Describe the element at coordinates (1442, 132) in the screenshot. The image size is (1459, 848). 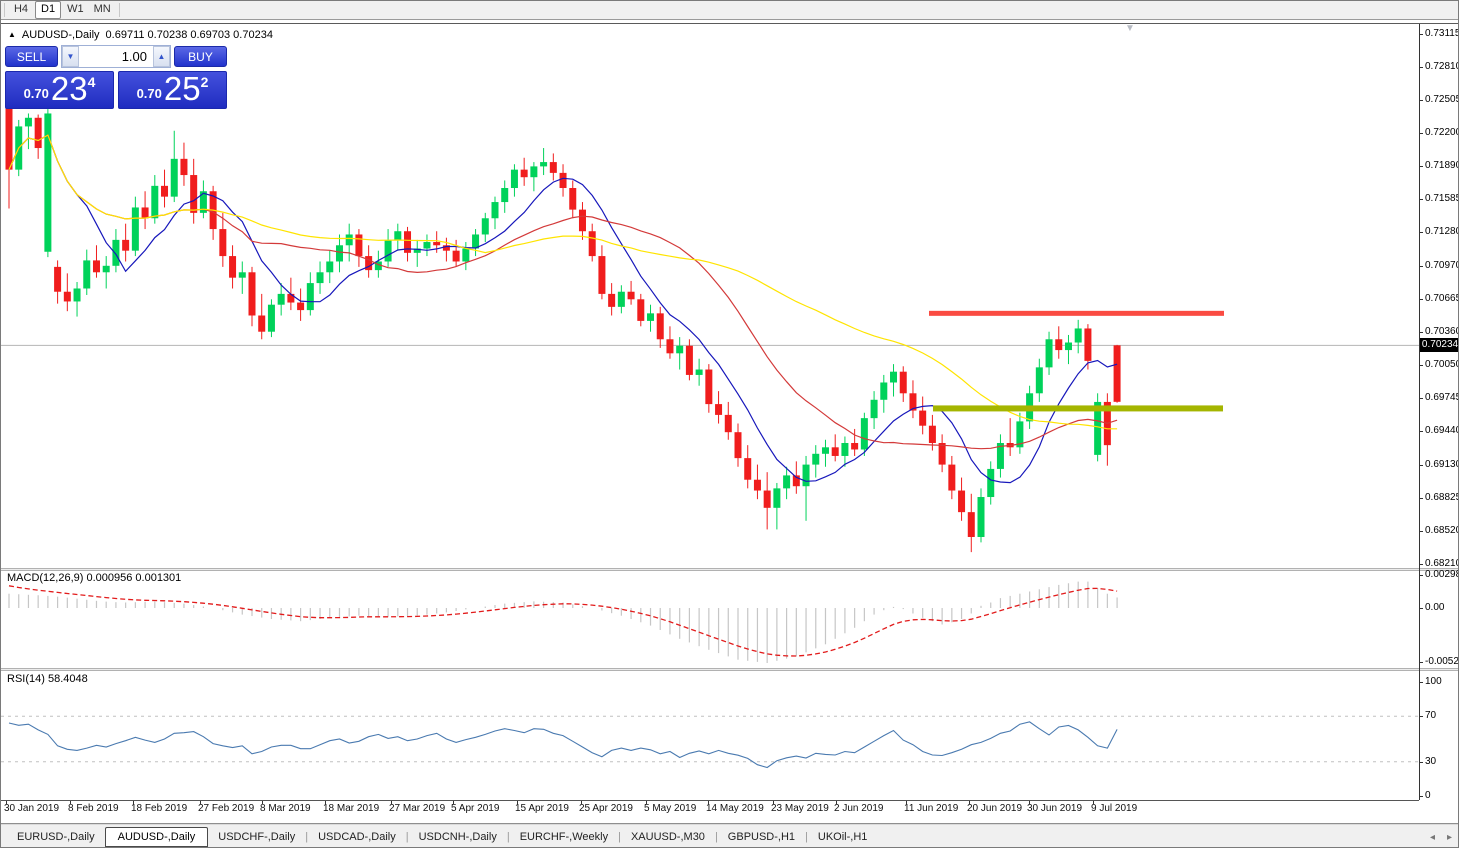
I see `price-tick-label: 0.72200` at that location.